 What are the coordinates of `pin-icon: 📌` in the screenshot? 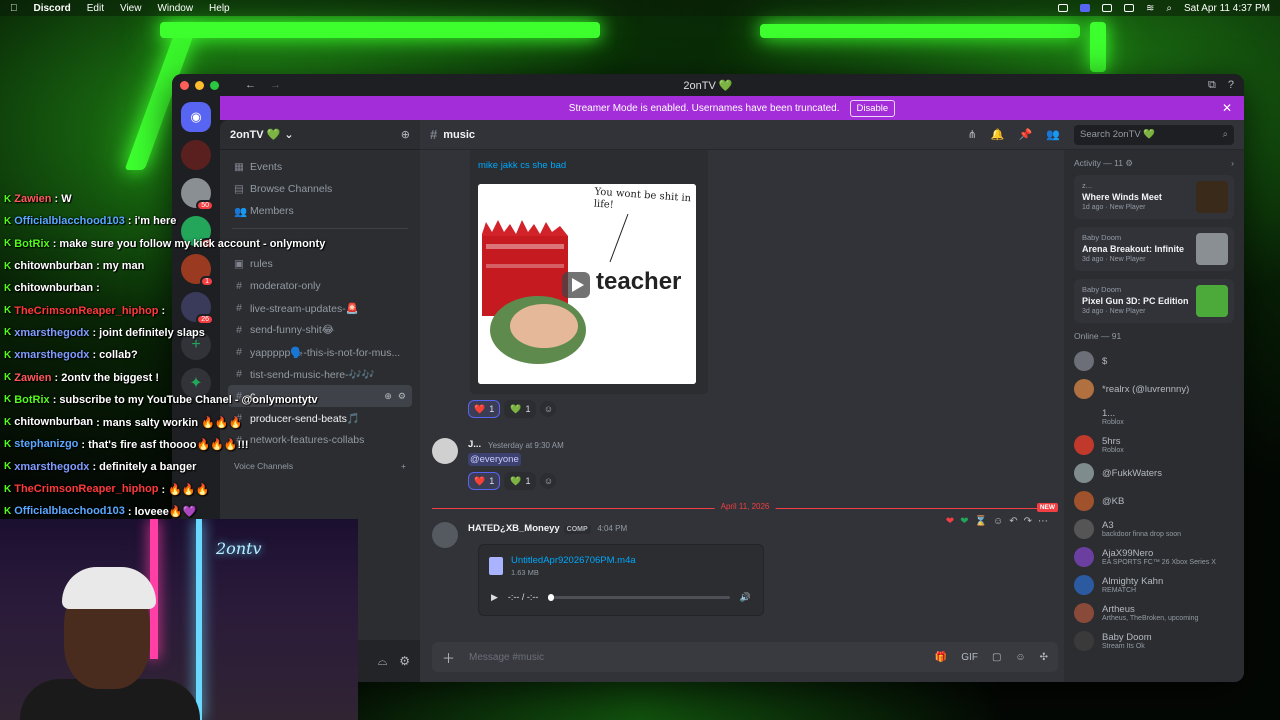 It's located at (1026, 134).